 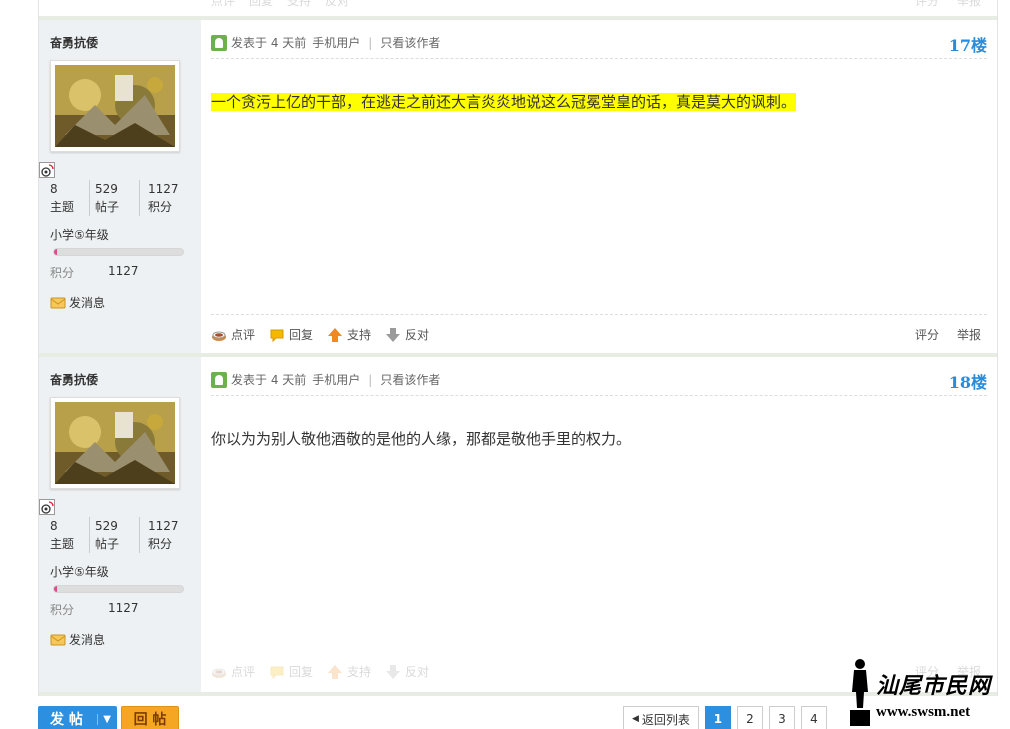 I want to click on new-thread-label: 发 帖, so click(x=66, y=720).